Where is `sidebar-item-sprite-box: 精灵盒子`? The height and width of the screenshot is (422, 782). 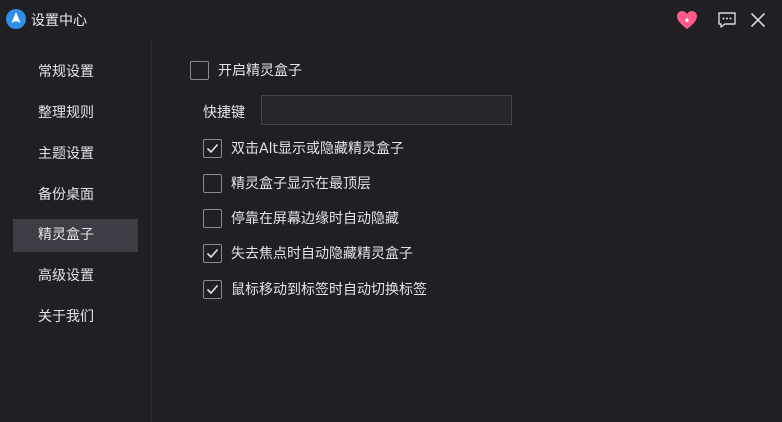 sidebar-item-sprite-box: 精灵盒子 is located at coordinates (75, 235).